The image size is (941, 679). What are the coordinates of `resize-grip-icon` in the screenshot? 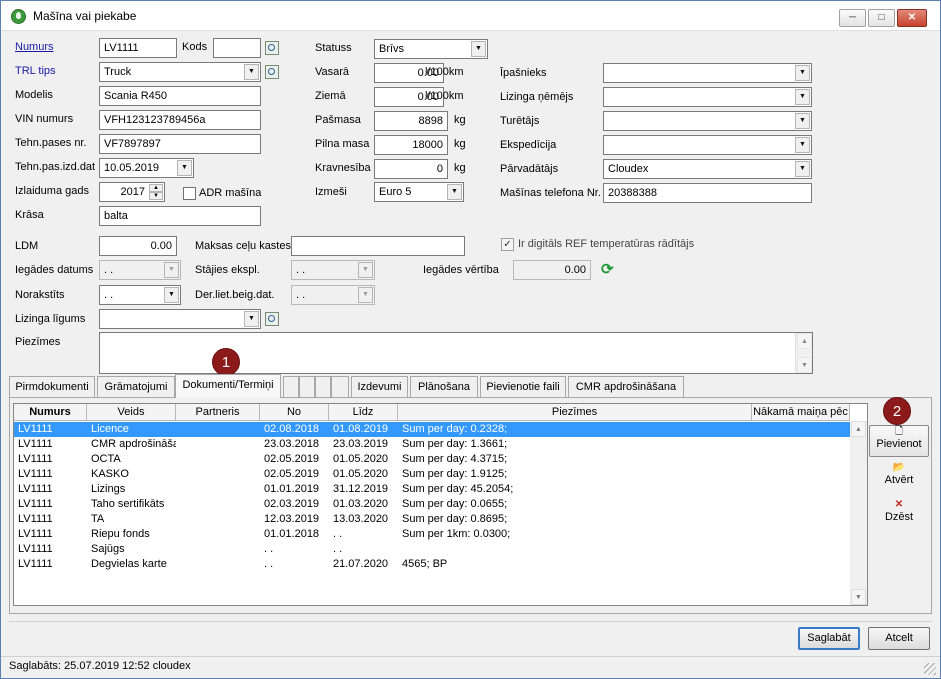 It's located at (930, 669).